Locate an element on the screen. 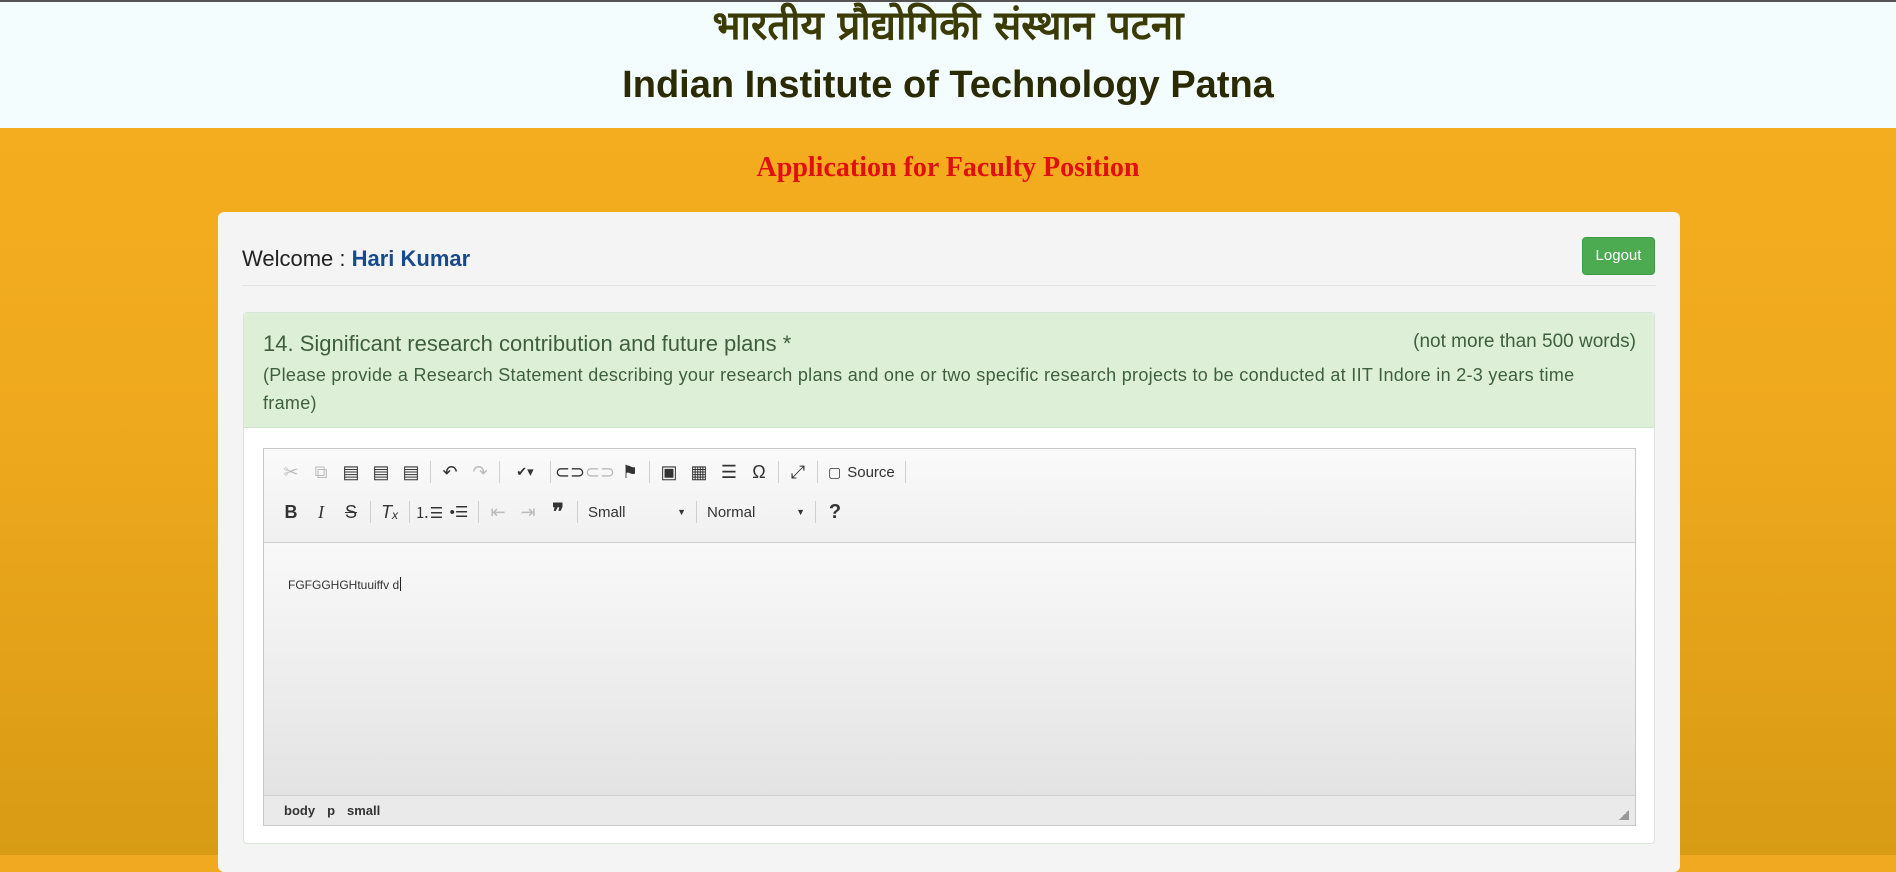 This screenshot has width=1896, height=872. editor-statusbar: body p small is located at coordinates (949, 810).